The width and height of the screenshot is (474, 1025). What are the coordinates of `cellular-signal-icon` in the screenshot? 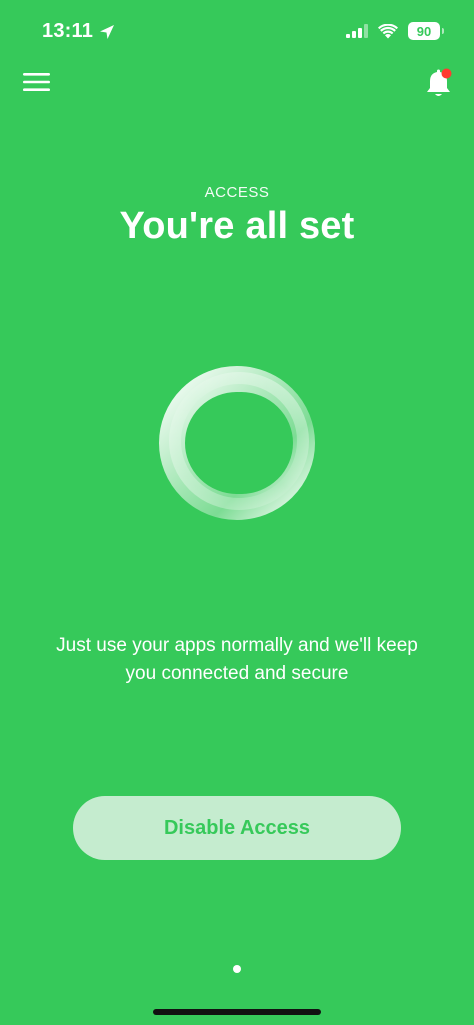 It's located at (357, 31).